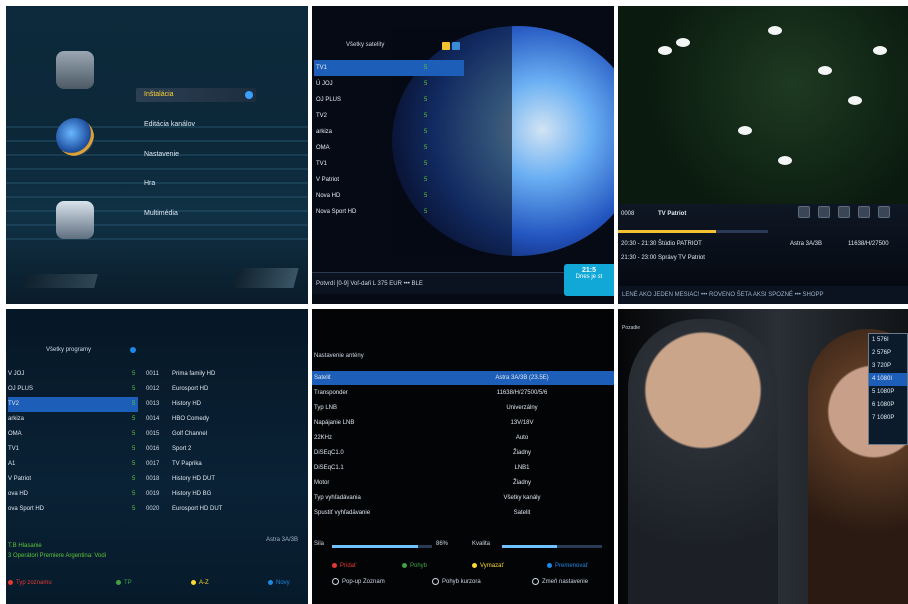 The image size is (908, 604). What do you see at coordinates (226, 449) in the screenshot?
I see `channel-row: 0016 Sport 2` at bounding box center [226, 449].